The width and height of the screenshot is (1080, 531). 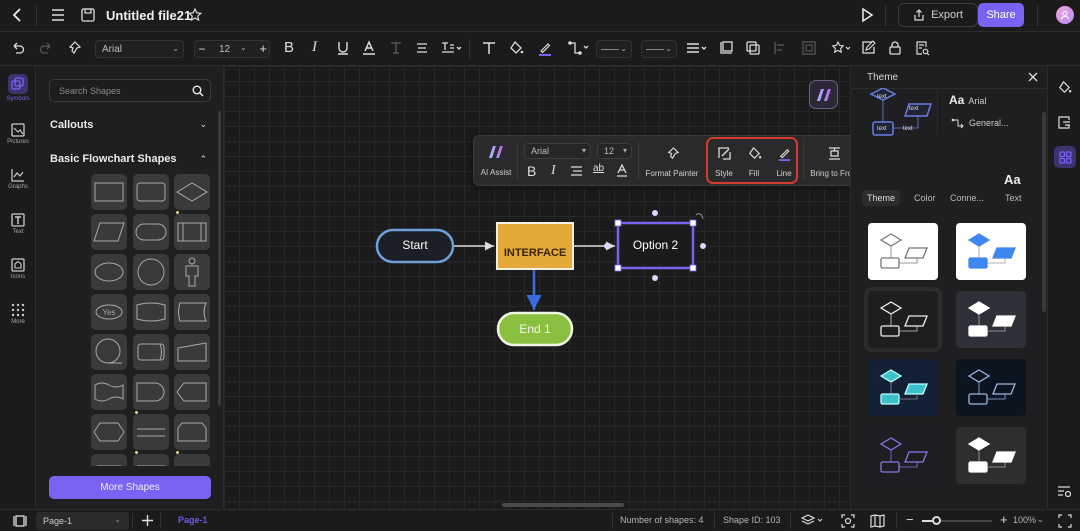 What do you see at coordinates (672, 159) in the screenshot?
I see `format-painter-button: Format Painter` at bounding box center [672, 159].